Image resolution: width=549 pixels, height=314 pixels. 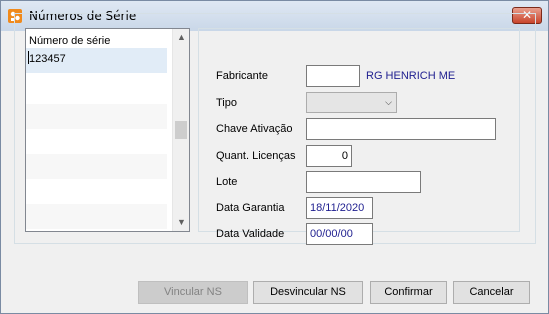 I want to click on scroll-thumb, so click(x=181, y=130).